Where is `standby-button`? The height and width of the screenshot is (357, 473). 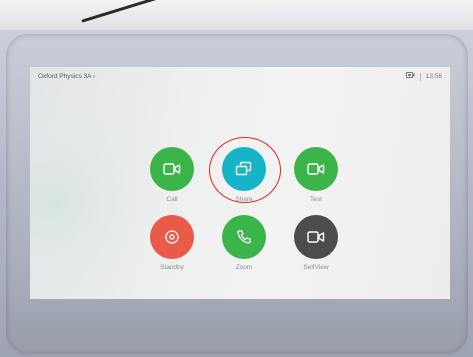
standby-button is located at coordinates (172, 237).